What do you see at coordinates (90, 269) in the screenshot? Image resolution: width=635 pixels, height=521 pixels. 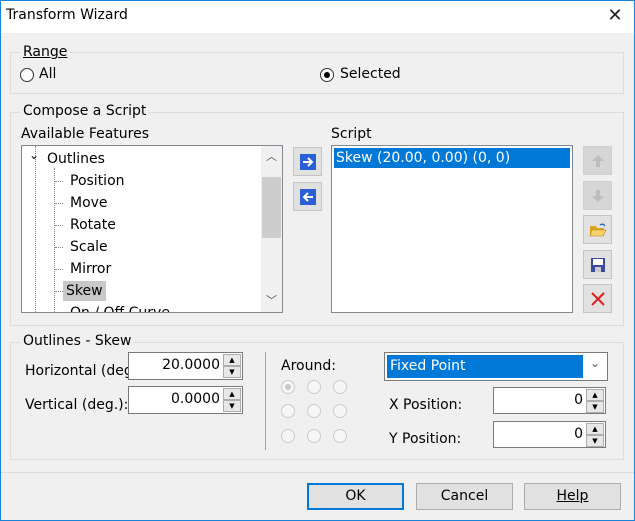 I see `tree-item-mirror: Mirror` at bounding box center [90, 269].